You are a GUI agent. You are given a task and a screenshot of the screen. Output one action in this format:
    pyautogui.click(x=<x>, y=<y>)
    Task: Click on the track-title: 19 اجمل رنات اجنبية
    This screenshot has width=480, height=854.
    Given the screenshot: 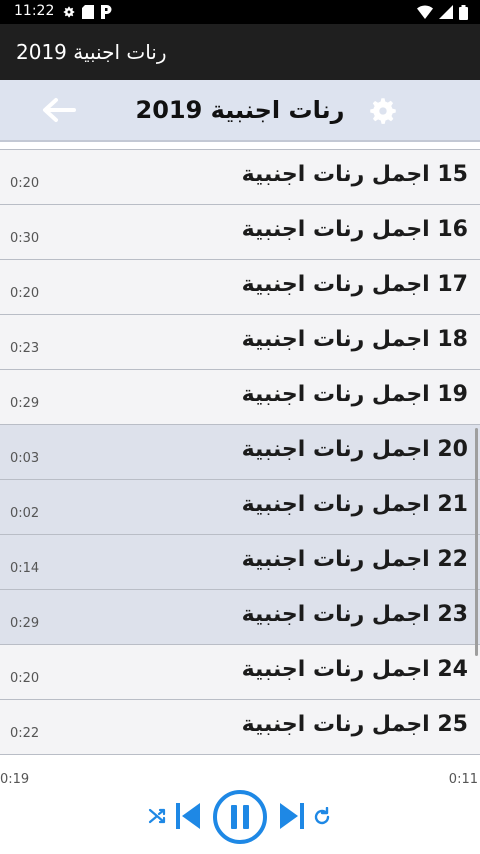 What is the action you would take?
    pyautogui.click(x=354, y=394)
    